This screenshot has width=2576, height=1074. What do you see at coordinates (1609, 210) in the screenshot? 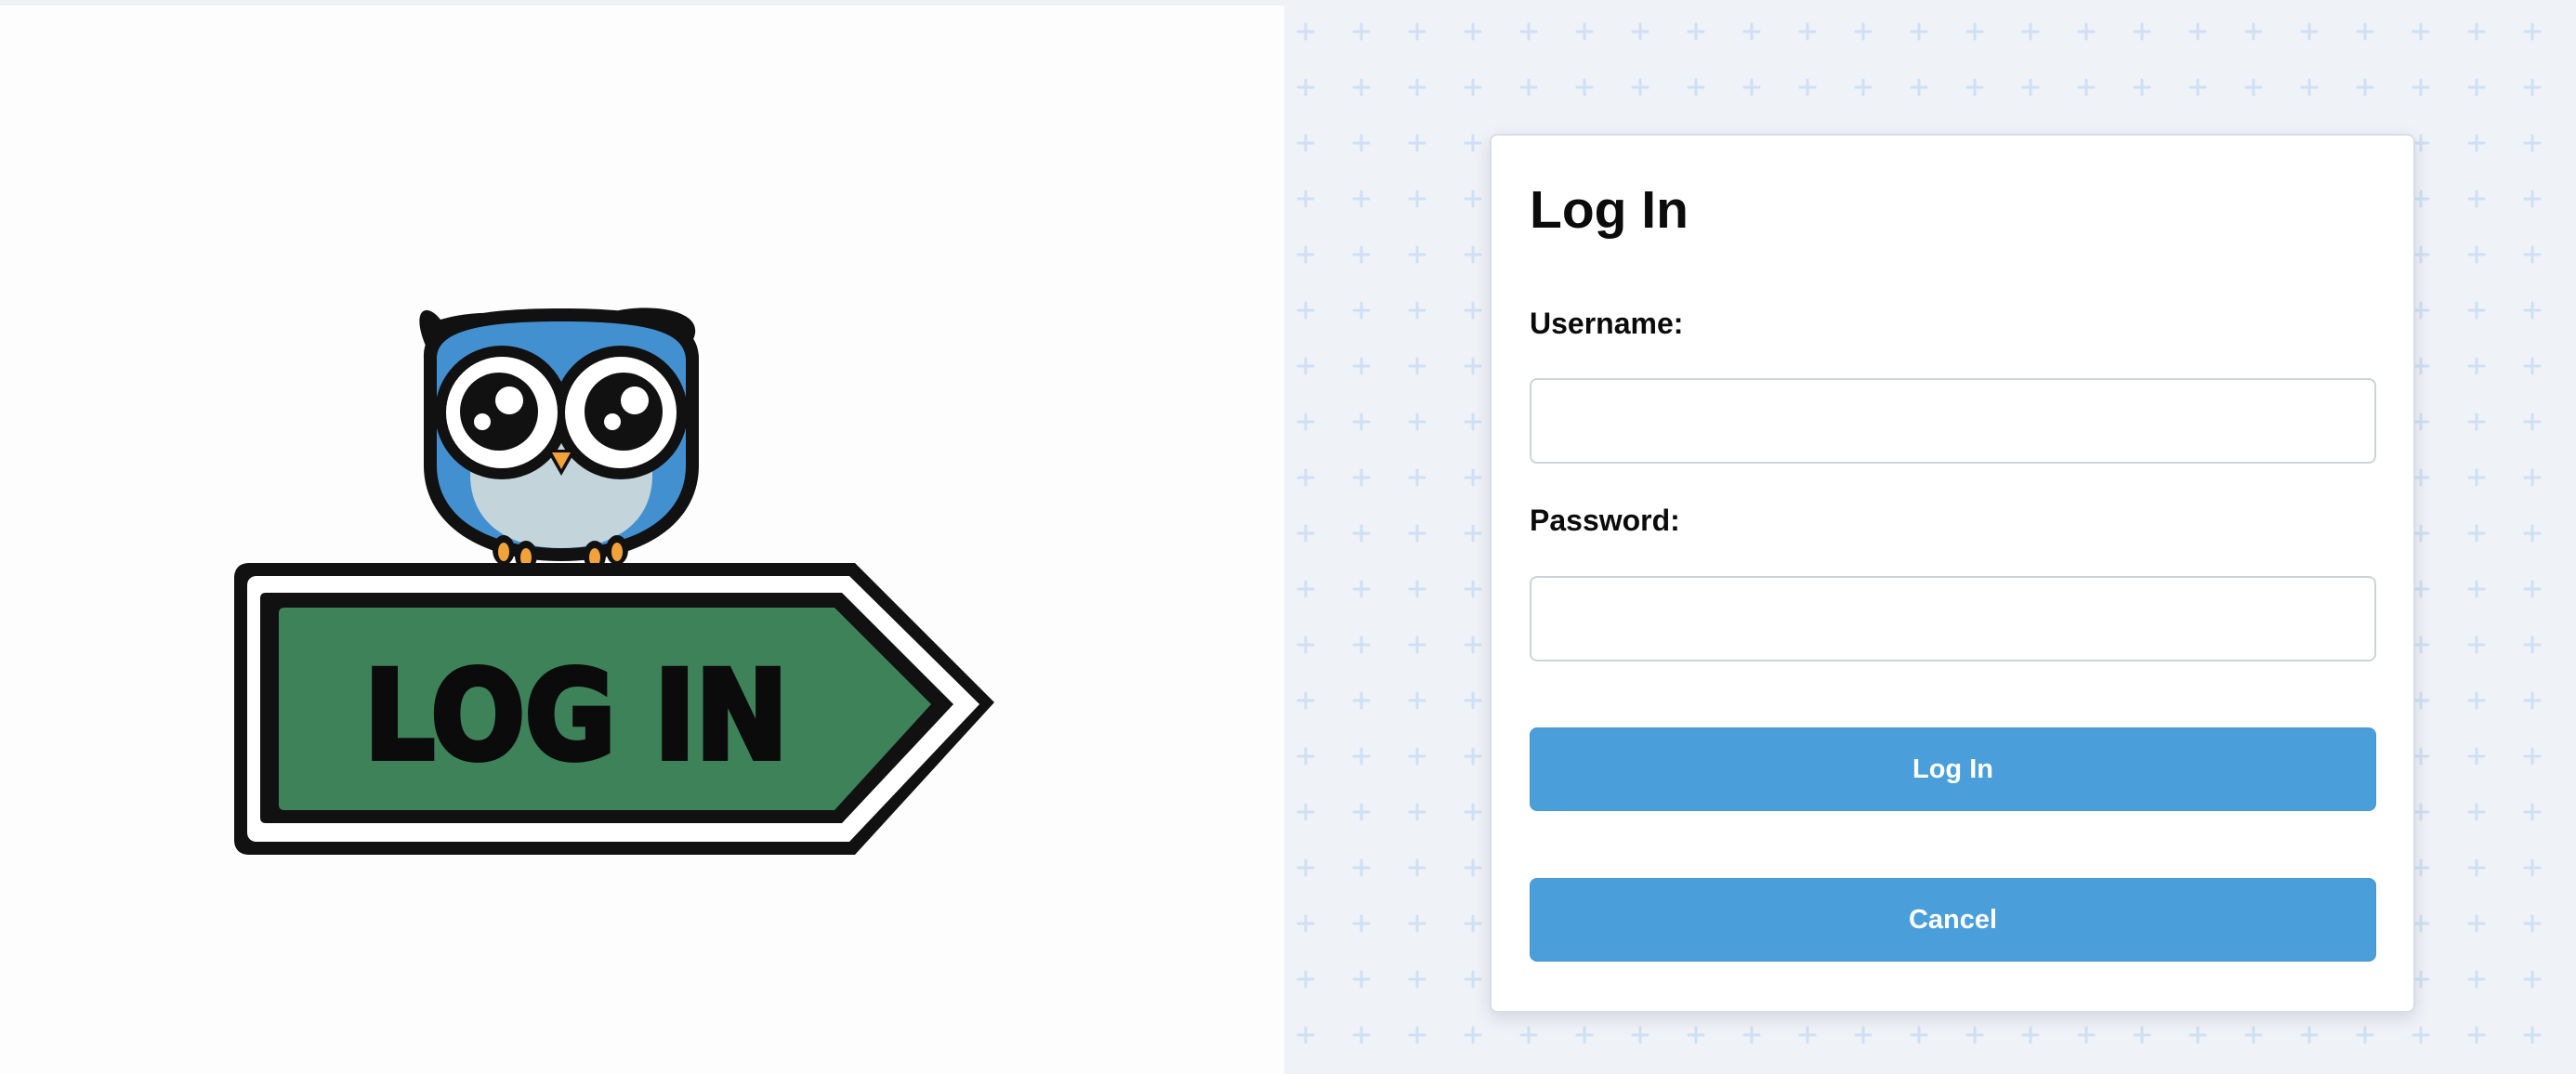
I see `login-title: Log In` at bounding box center [1609, 210].